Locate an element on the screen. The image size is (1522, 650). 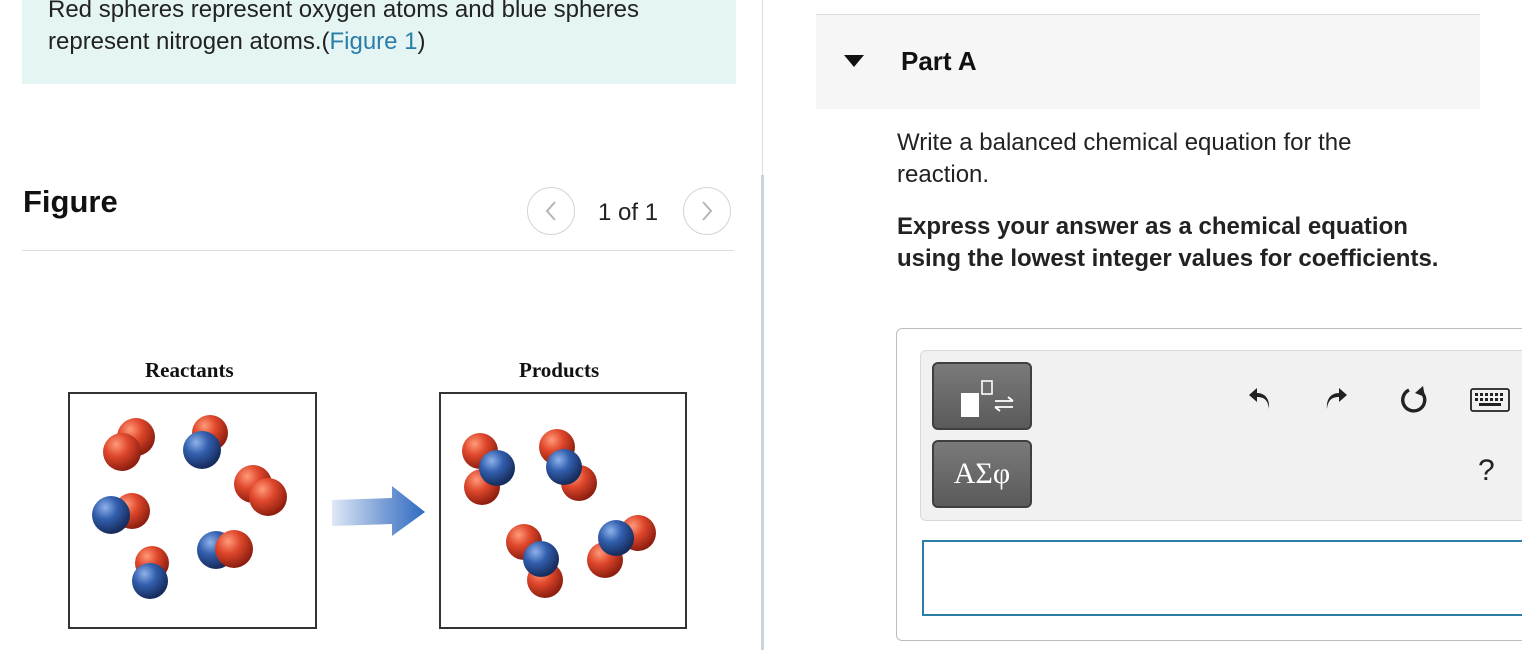
reaction-figure is located at coordinates (377, 510).